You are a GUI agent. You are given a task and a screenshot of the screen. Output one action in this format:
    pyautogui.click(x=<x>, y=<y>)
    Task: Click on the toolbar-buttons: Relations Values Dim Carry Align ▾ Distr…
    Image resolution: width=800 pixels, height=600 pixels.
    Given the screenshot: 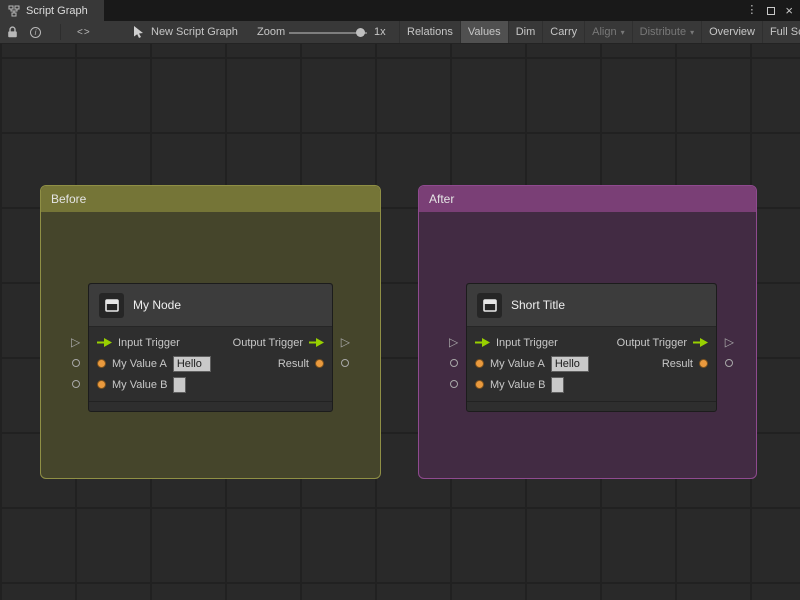 What is the action you would take?
    pyautogui.click(x=599, y=32)
    